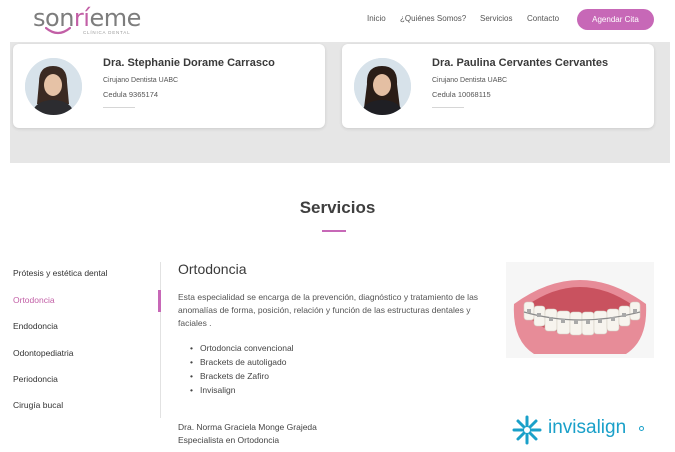  What do you see at coordinates (159, 301) in the screenshot?
I see `active-menu-marker` at bounding box center [159, 301].